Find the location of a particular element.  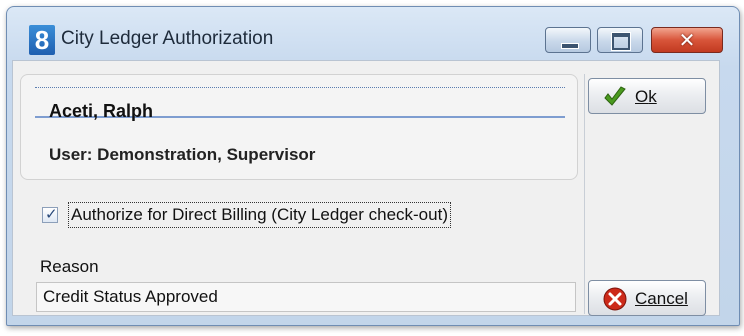

cancel-button: Cancel is located at coordinates (647, 298).